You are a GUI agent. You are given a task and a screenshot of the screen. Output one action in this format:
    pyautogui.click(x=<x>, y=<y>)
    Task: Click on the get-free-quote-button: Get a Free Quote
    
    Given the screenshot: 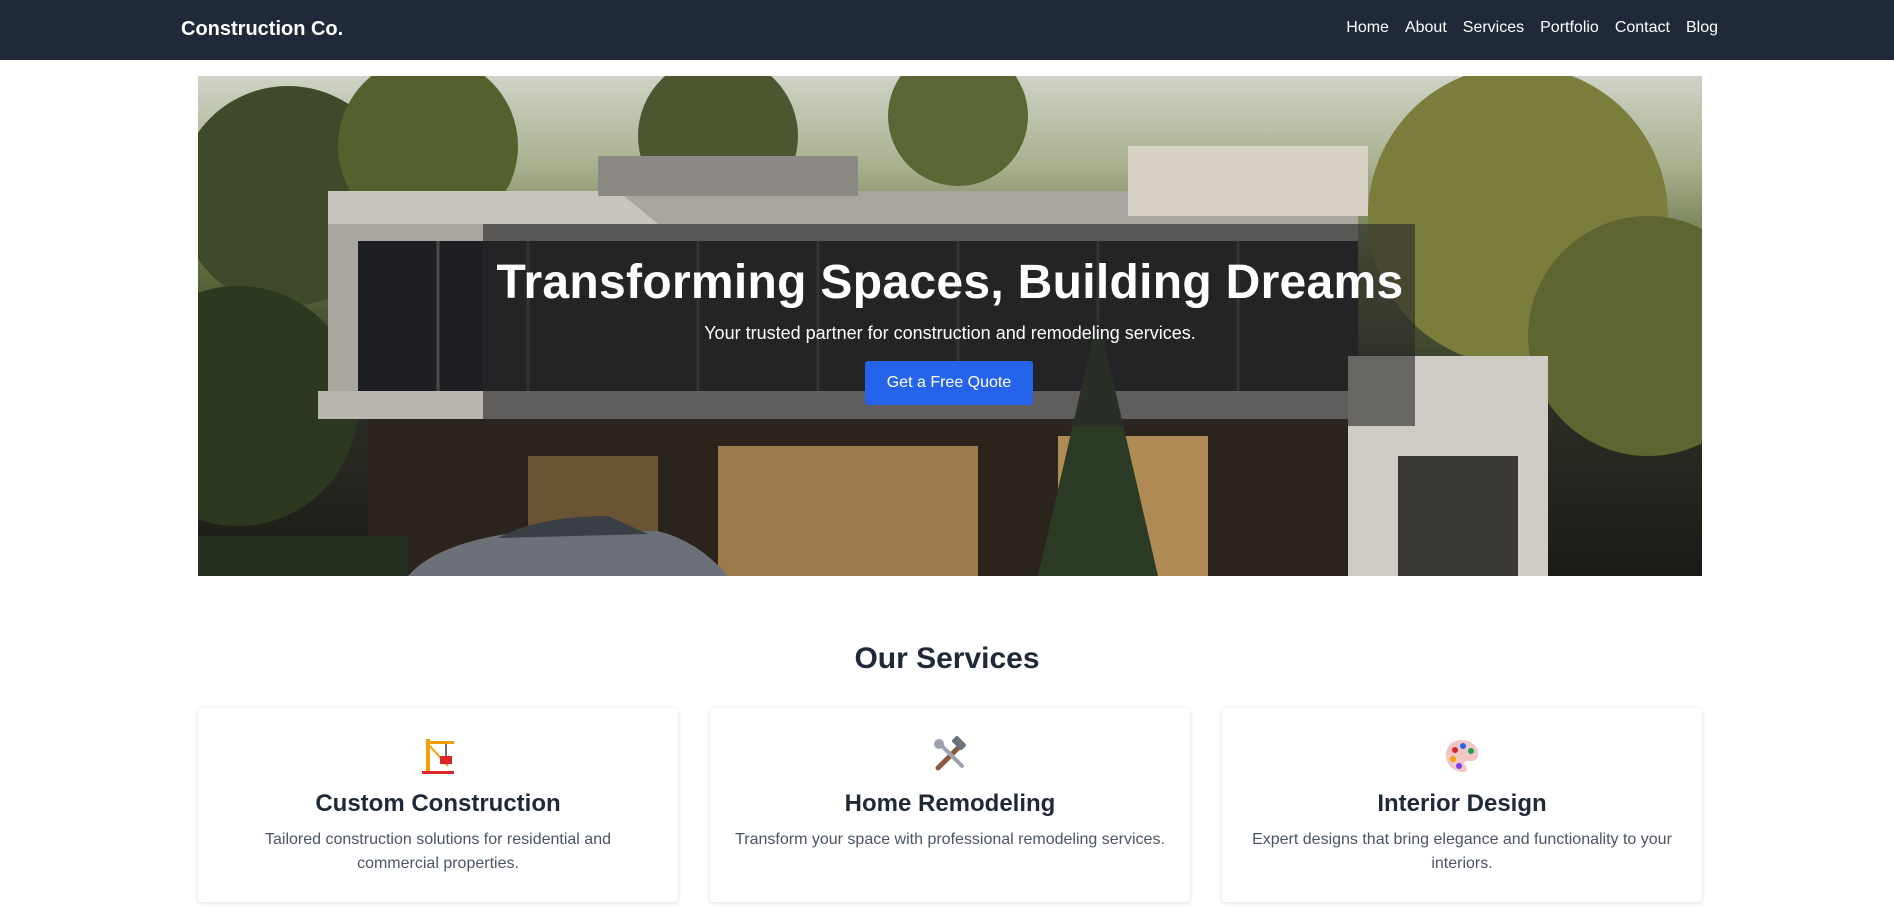 What is the action you would take?
    pyautogui.click(x=949, y=383)
    